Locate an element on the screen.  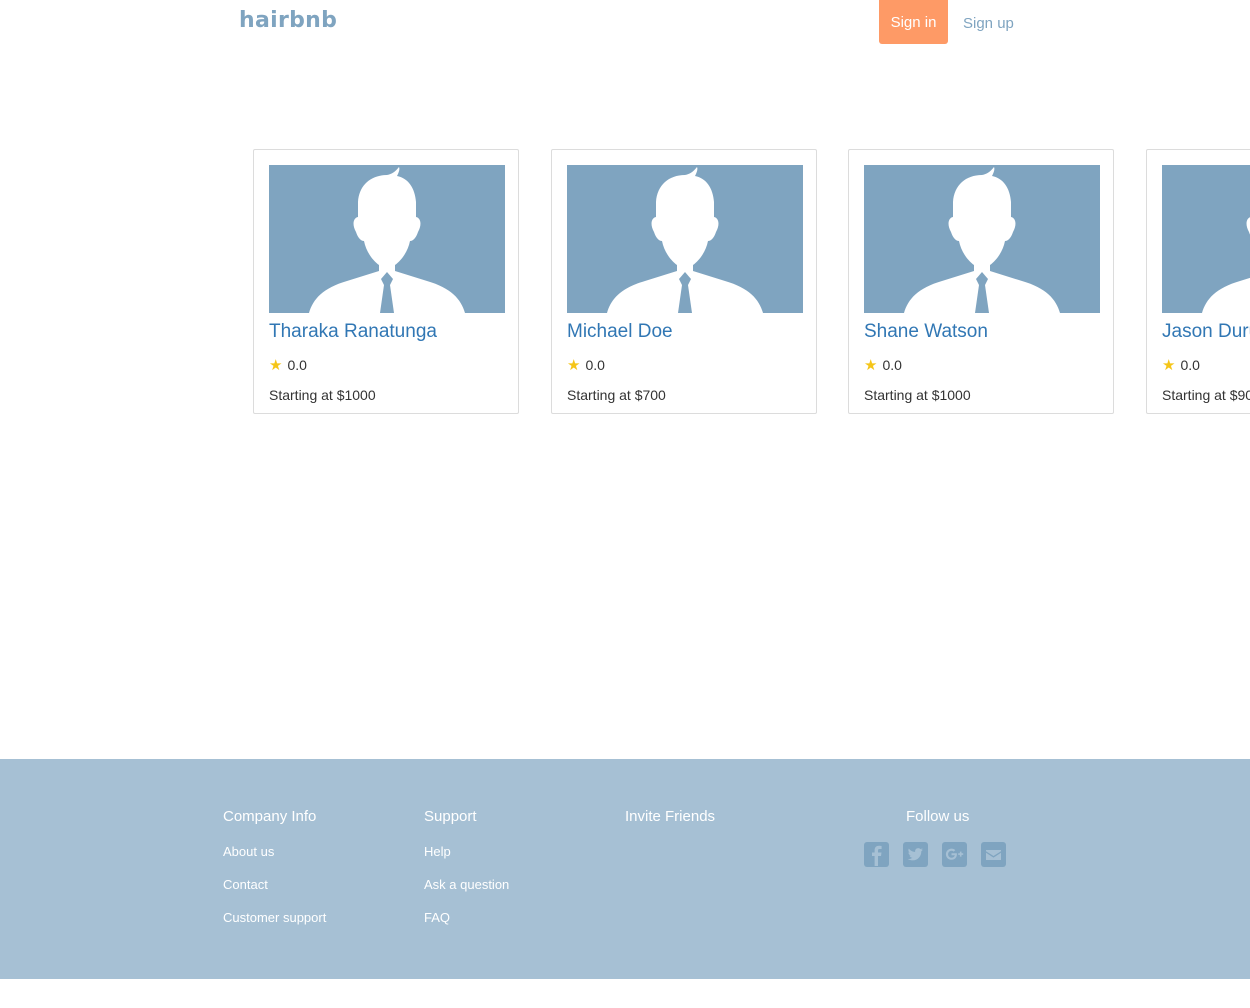
price-label: Starting at $90 is located at coordinates (1206, 395).